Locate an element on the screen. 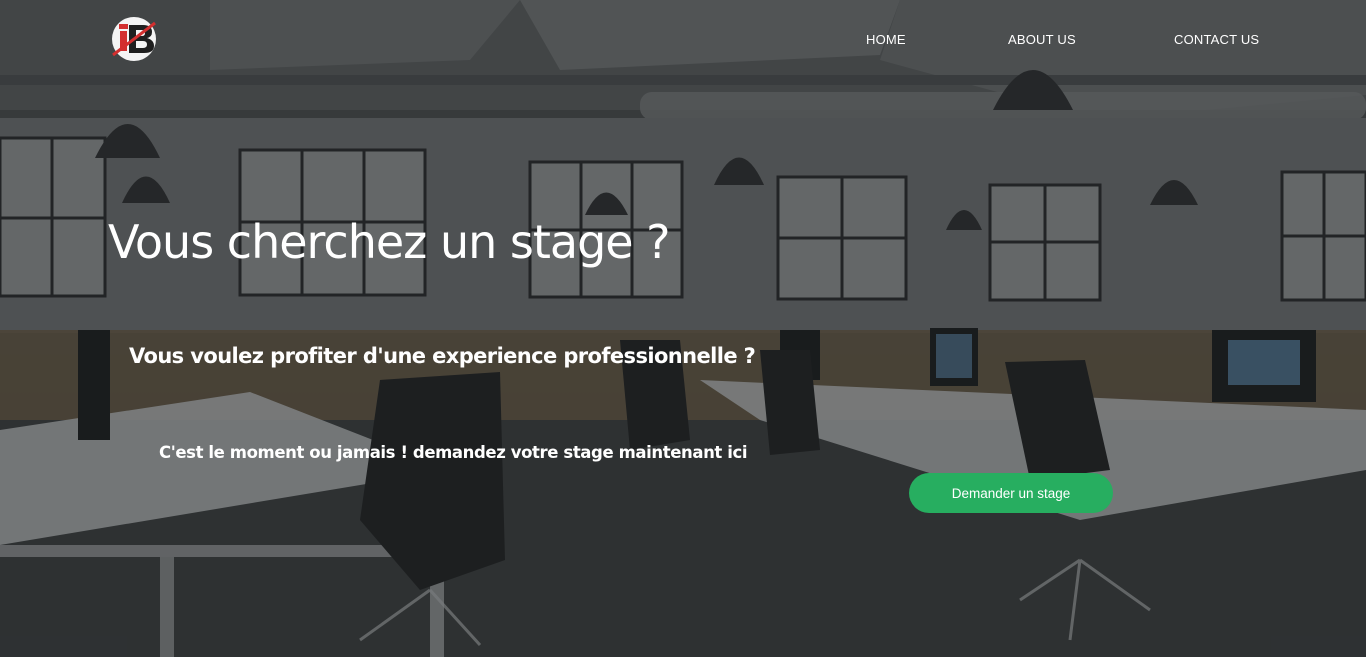 The image size is (1366, 657). hero-title: Vous cherchez un stage ? is located at coordinates (389, 242).